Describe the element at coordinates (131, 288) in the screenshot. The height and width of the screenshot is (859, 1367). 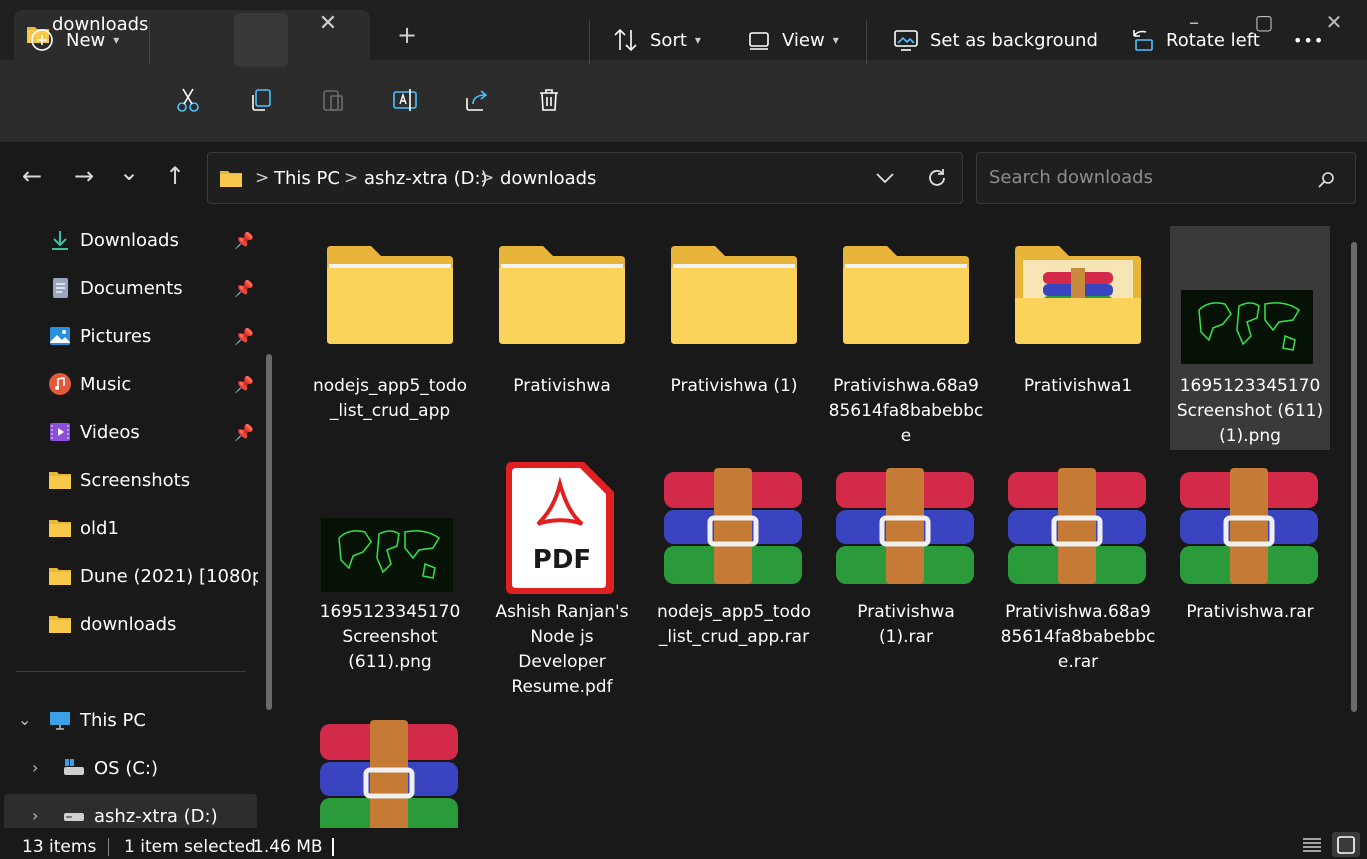
I see `sidebar-item-label: Documents` at that location.